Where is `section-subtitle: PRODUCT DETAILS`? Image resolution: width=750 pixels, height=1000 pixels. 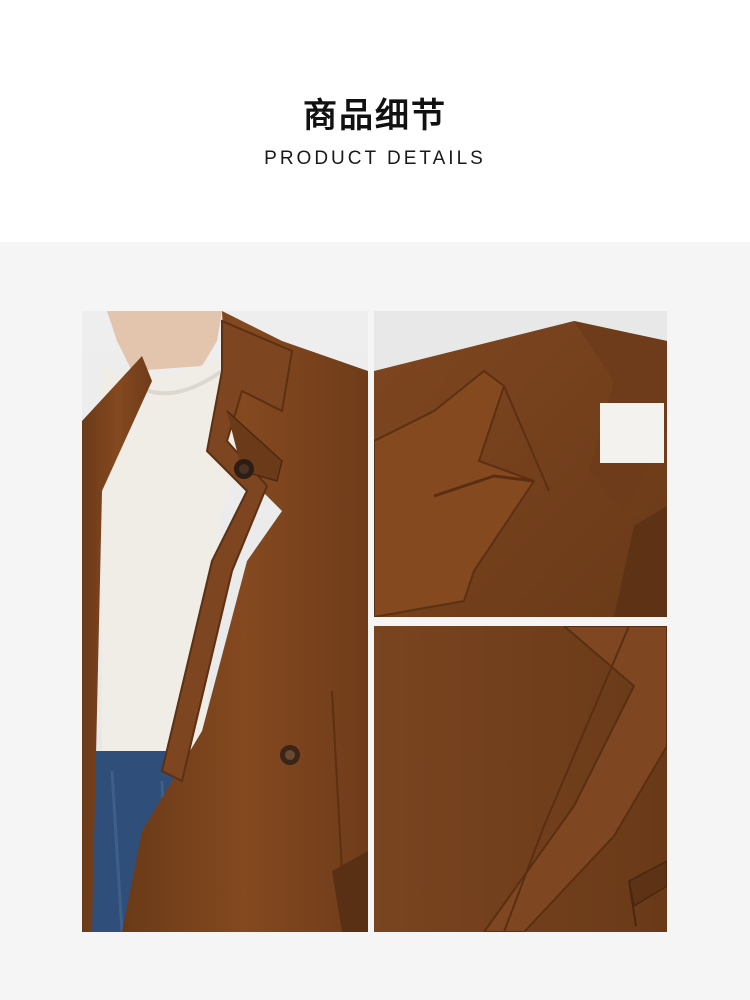
section-subtitle: PRODUCT DETAILS is located at coordinates (375, 158).